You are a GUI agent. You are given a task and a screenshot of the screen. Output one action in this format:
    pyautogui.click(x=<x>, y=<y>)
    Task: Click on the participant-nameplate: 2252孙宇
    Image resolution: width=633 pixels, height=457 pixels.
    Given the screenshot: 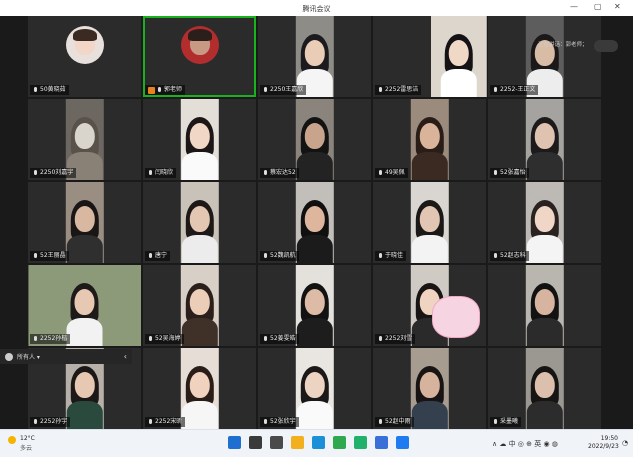 What is the action you would take?
    pyautogui.click(x=50, y=422)
    